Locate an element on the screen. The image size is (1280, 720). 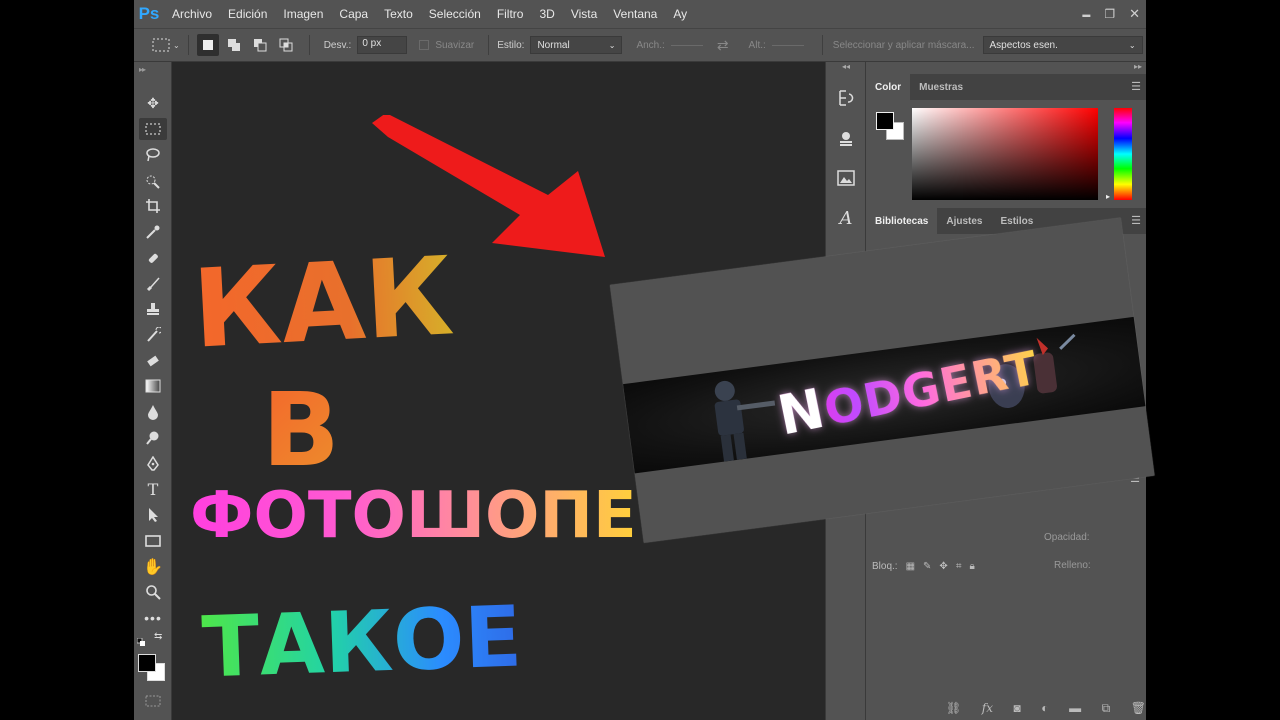
lock-position-icon: ✥ is located at coordinates (943, 566).